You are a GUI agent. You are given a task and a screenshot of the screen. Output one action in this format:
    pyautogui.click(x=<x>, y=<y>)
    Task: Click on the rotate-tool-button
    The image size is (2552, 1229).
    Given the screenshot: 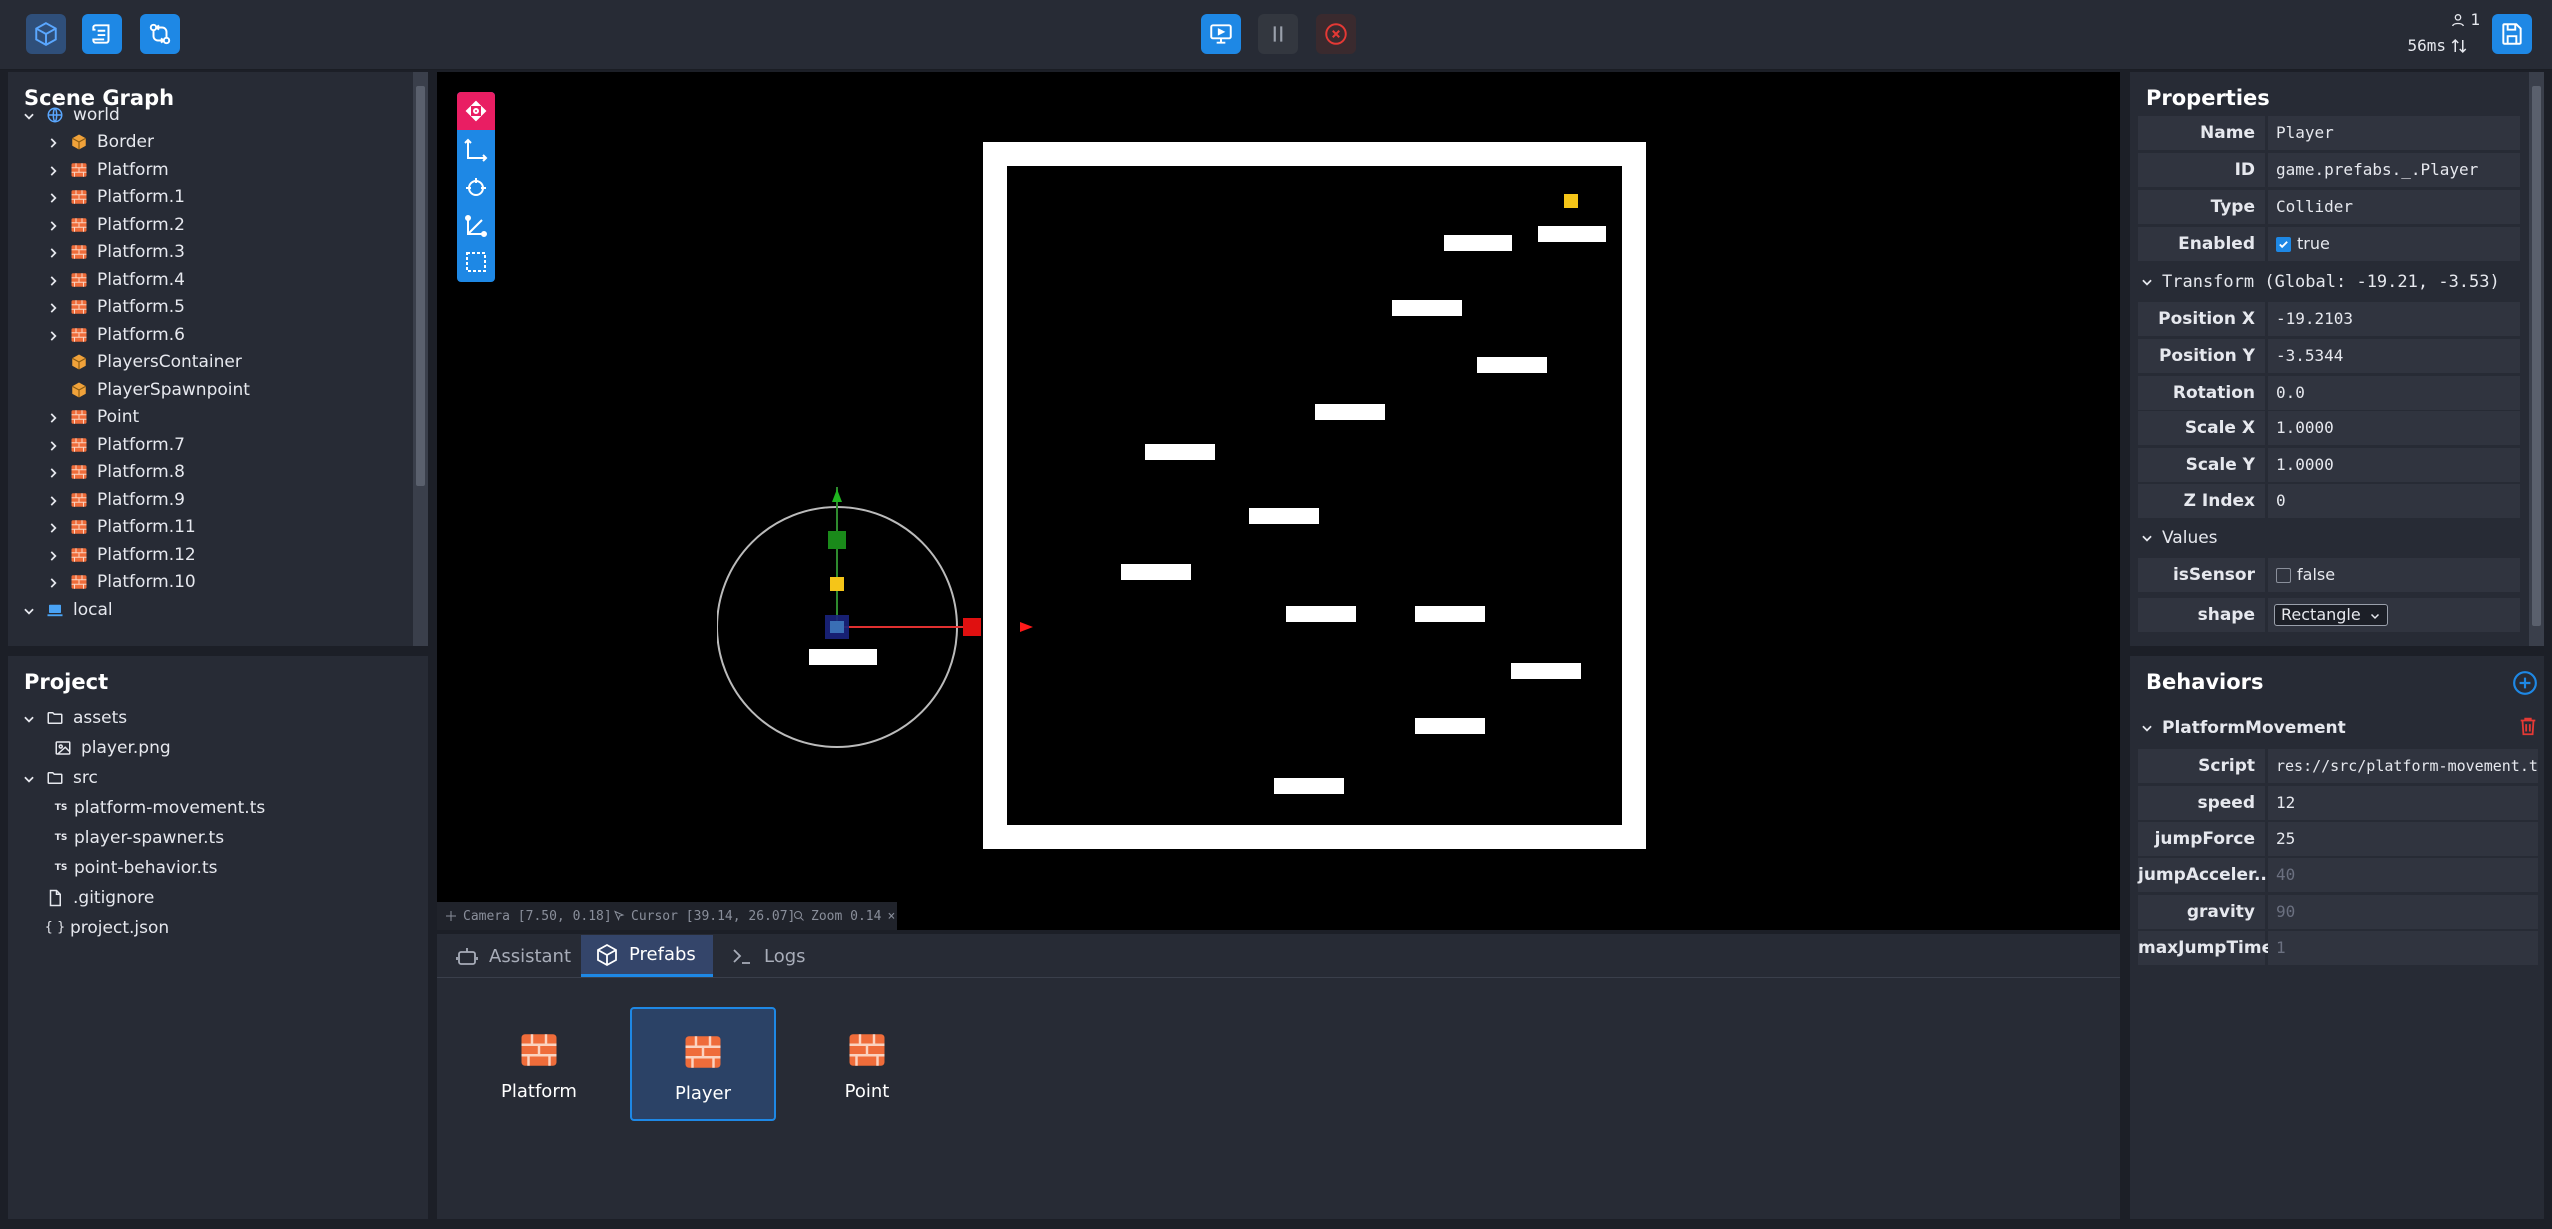 What is the action you would take?
    pyautogui.click(x=476, y=190)
    